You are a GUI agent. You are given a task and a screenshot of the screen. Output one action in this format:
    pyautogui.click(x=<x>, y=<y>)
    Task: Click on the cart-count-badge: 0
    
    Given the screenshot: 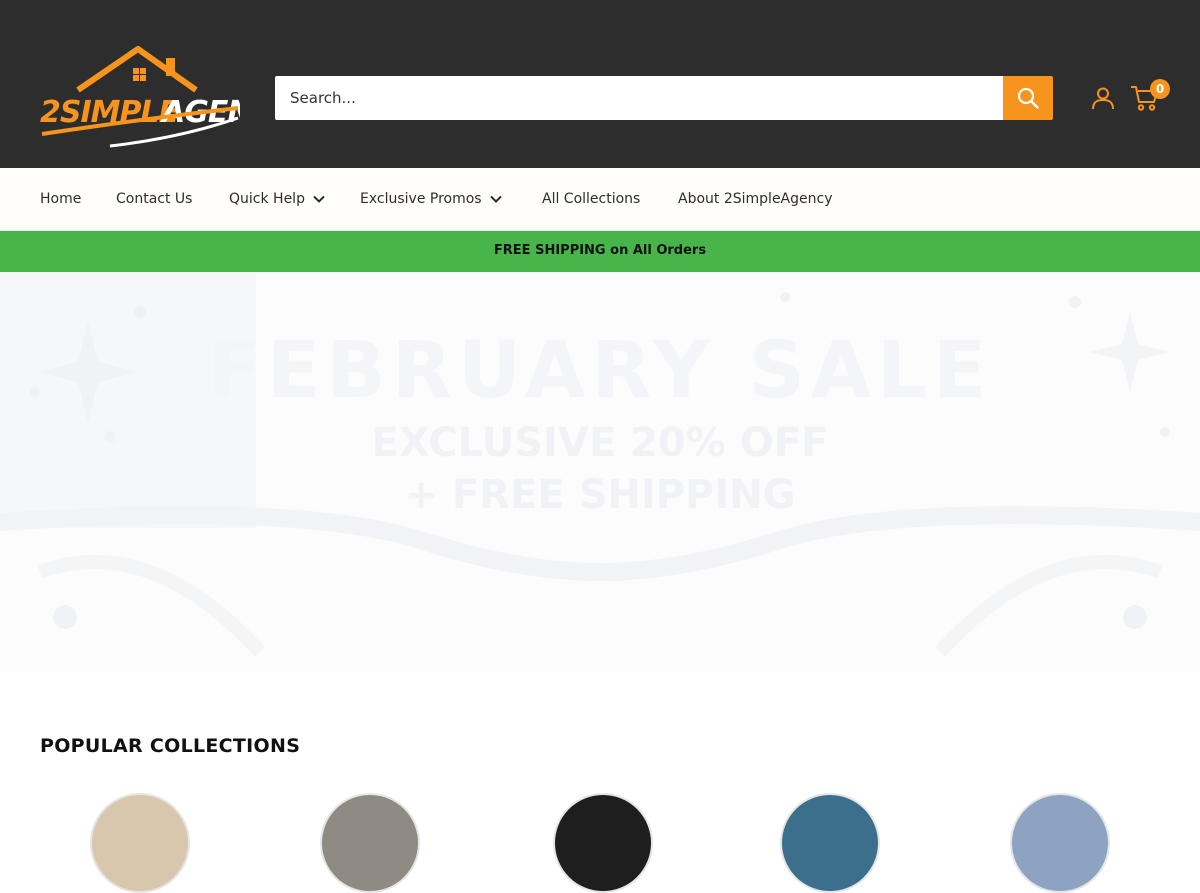 What is the action you would take?
    pyautogui.click(x=1160, y=89)
    